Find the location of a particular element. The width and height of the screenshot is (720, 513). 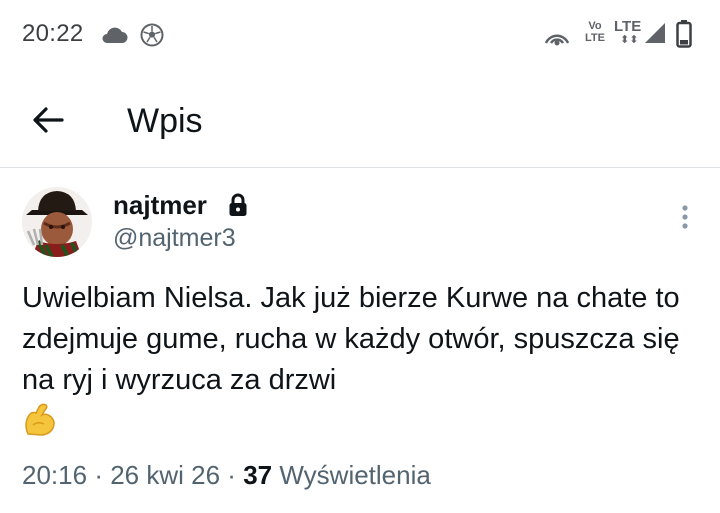

more-options-button is located at coordinates (685, 219).